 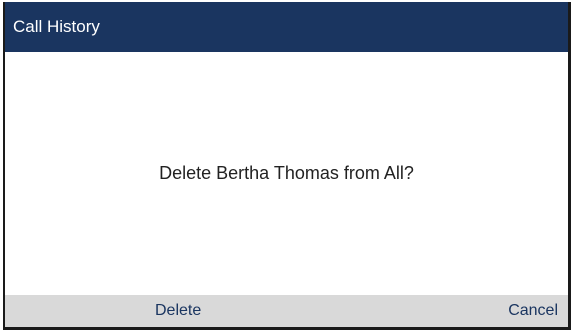 I want to click on page-title: Call History, so click(x=56, y=26).